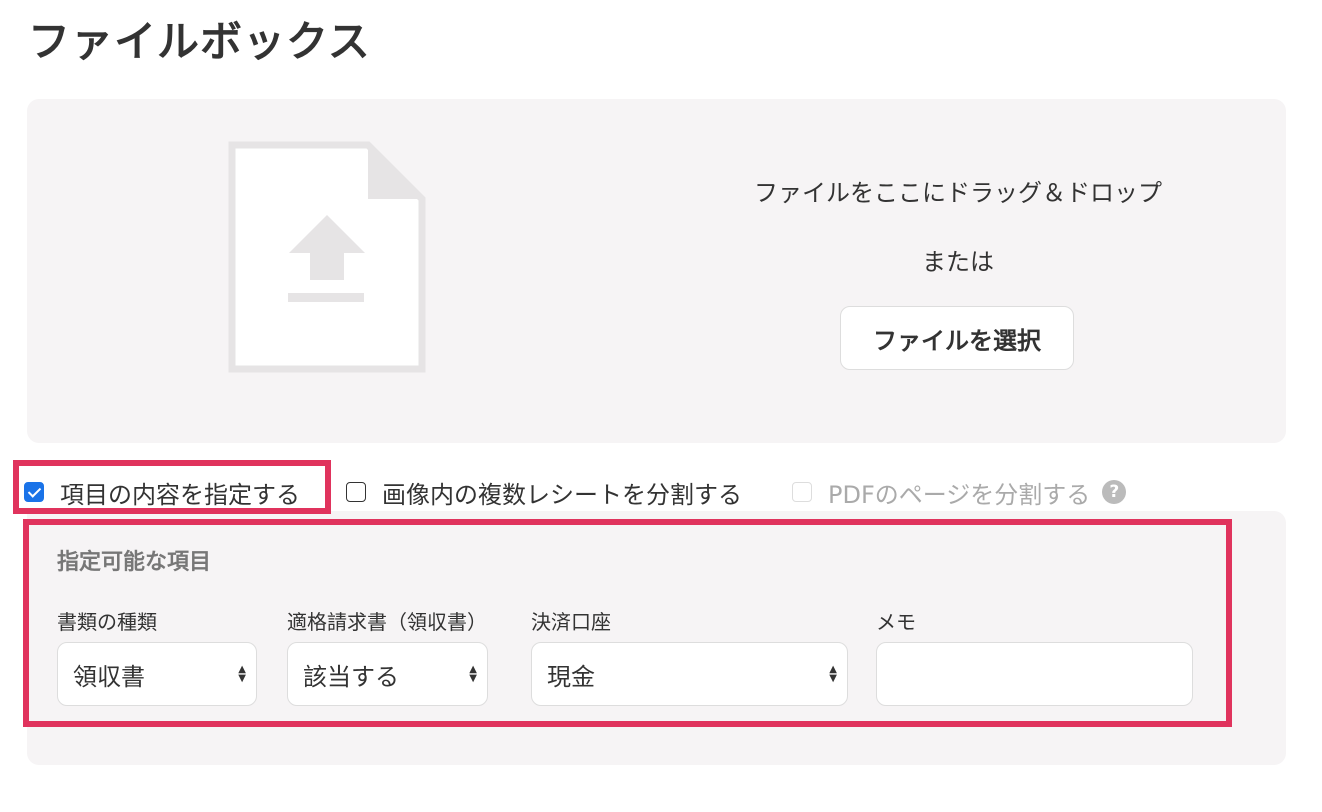 The height and width of the screenshot is (812, 1322). I want to click on split-receipts-option: 画像内の複数レシートを分割する, so click(544, 492).